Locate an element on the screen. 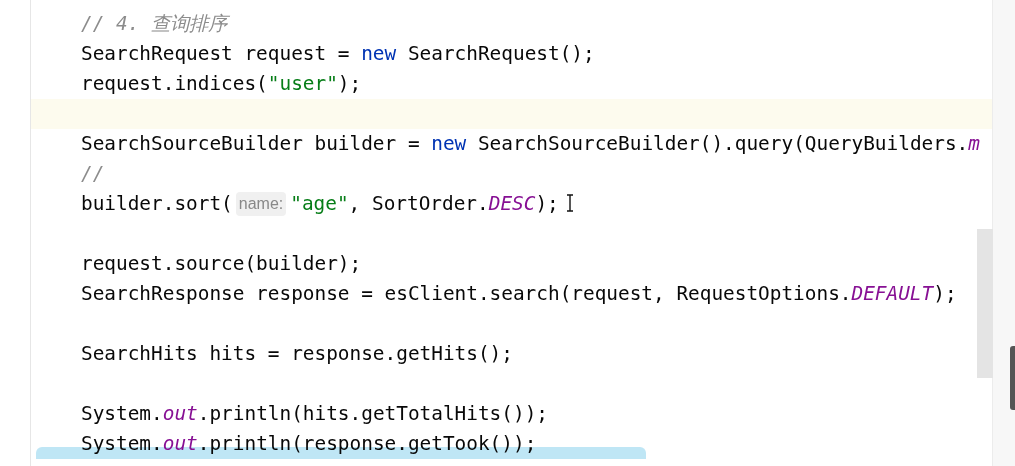 Image resolution: width=1015 pixels, height=466 pixels. code-text: // 4. 查询排序 is located at coordinates (154, 24).